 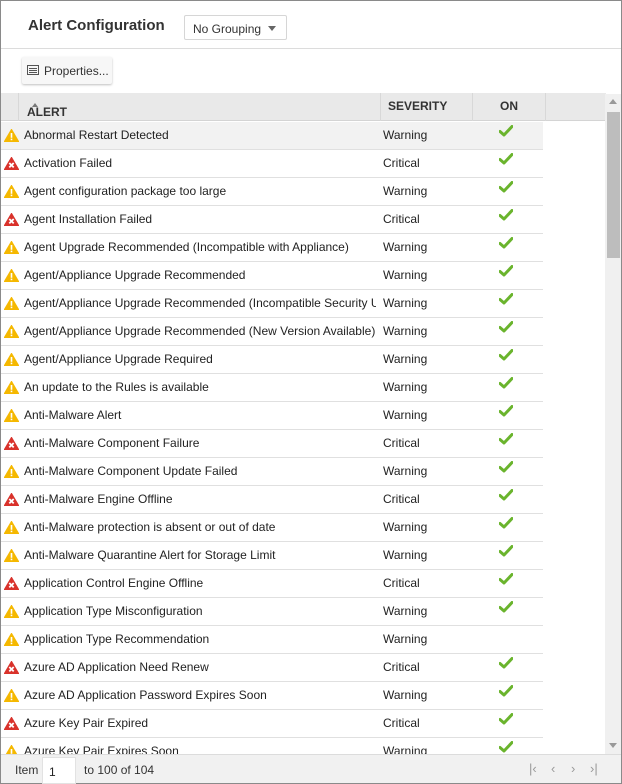 I want to click on column-on-label: ON, so click(x=509, y=106).